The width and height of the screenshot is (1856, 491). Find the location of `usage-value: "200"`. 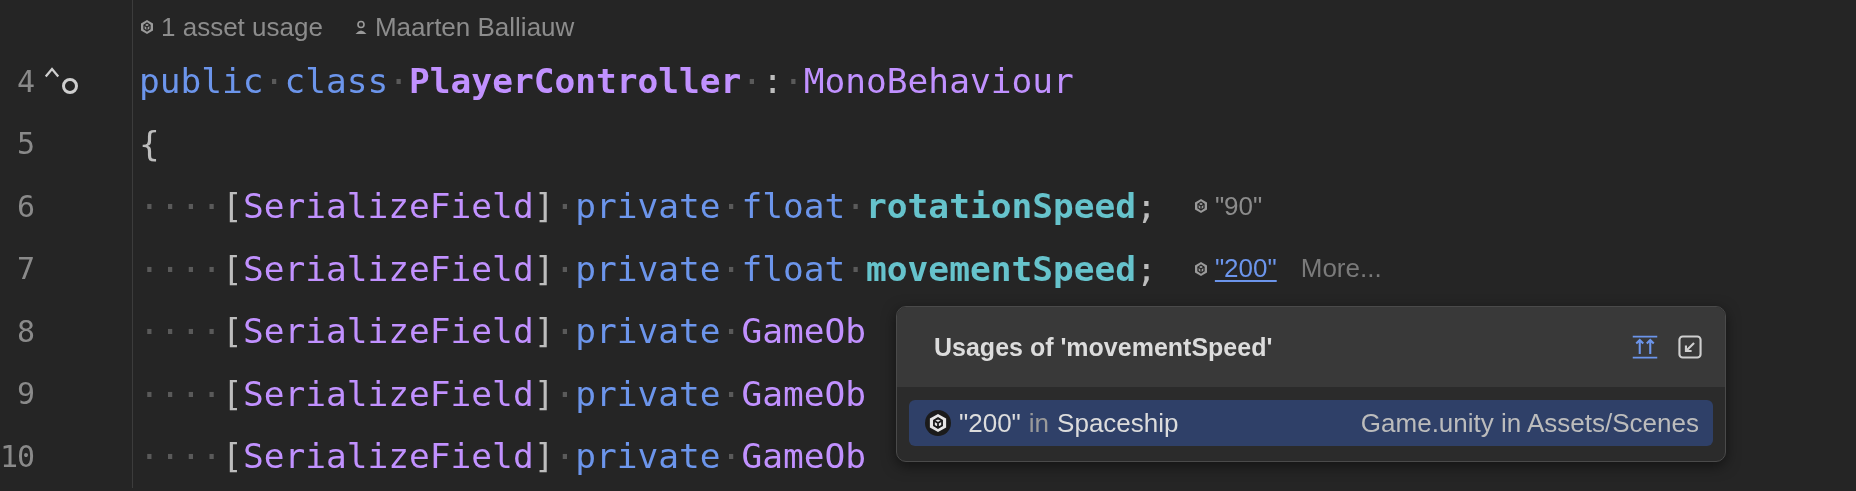

usage-value: "200" is located at coordinates (990, 423).